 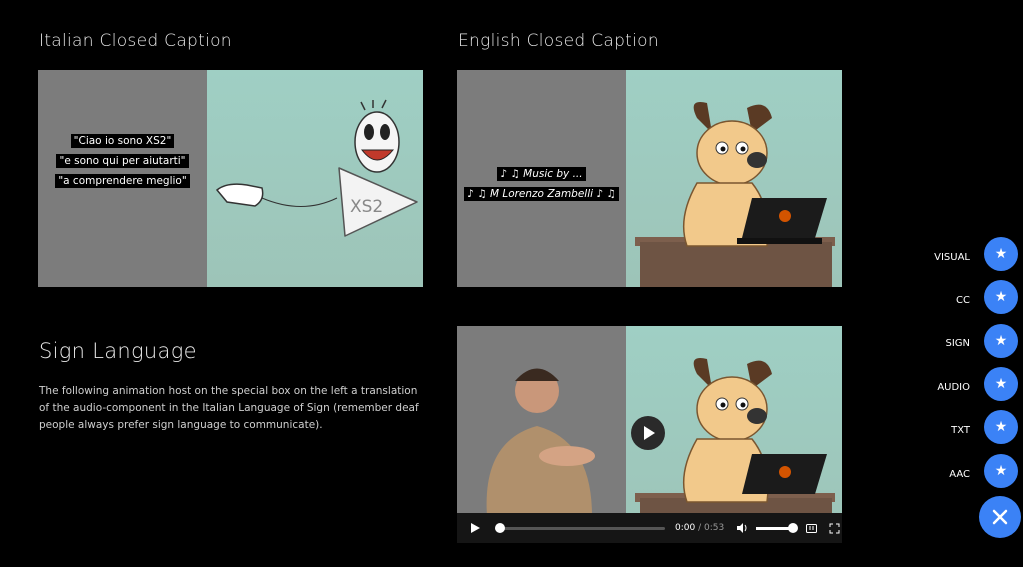 What do you see at coordinates (960, 430) in the screenshot?
I see `menu-label-txt: TXT` at bounding box center [960, 430].